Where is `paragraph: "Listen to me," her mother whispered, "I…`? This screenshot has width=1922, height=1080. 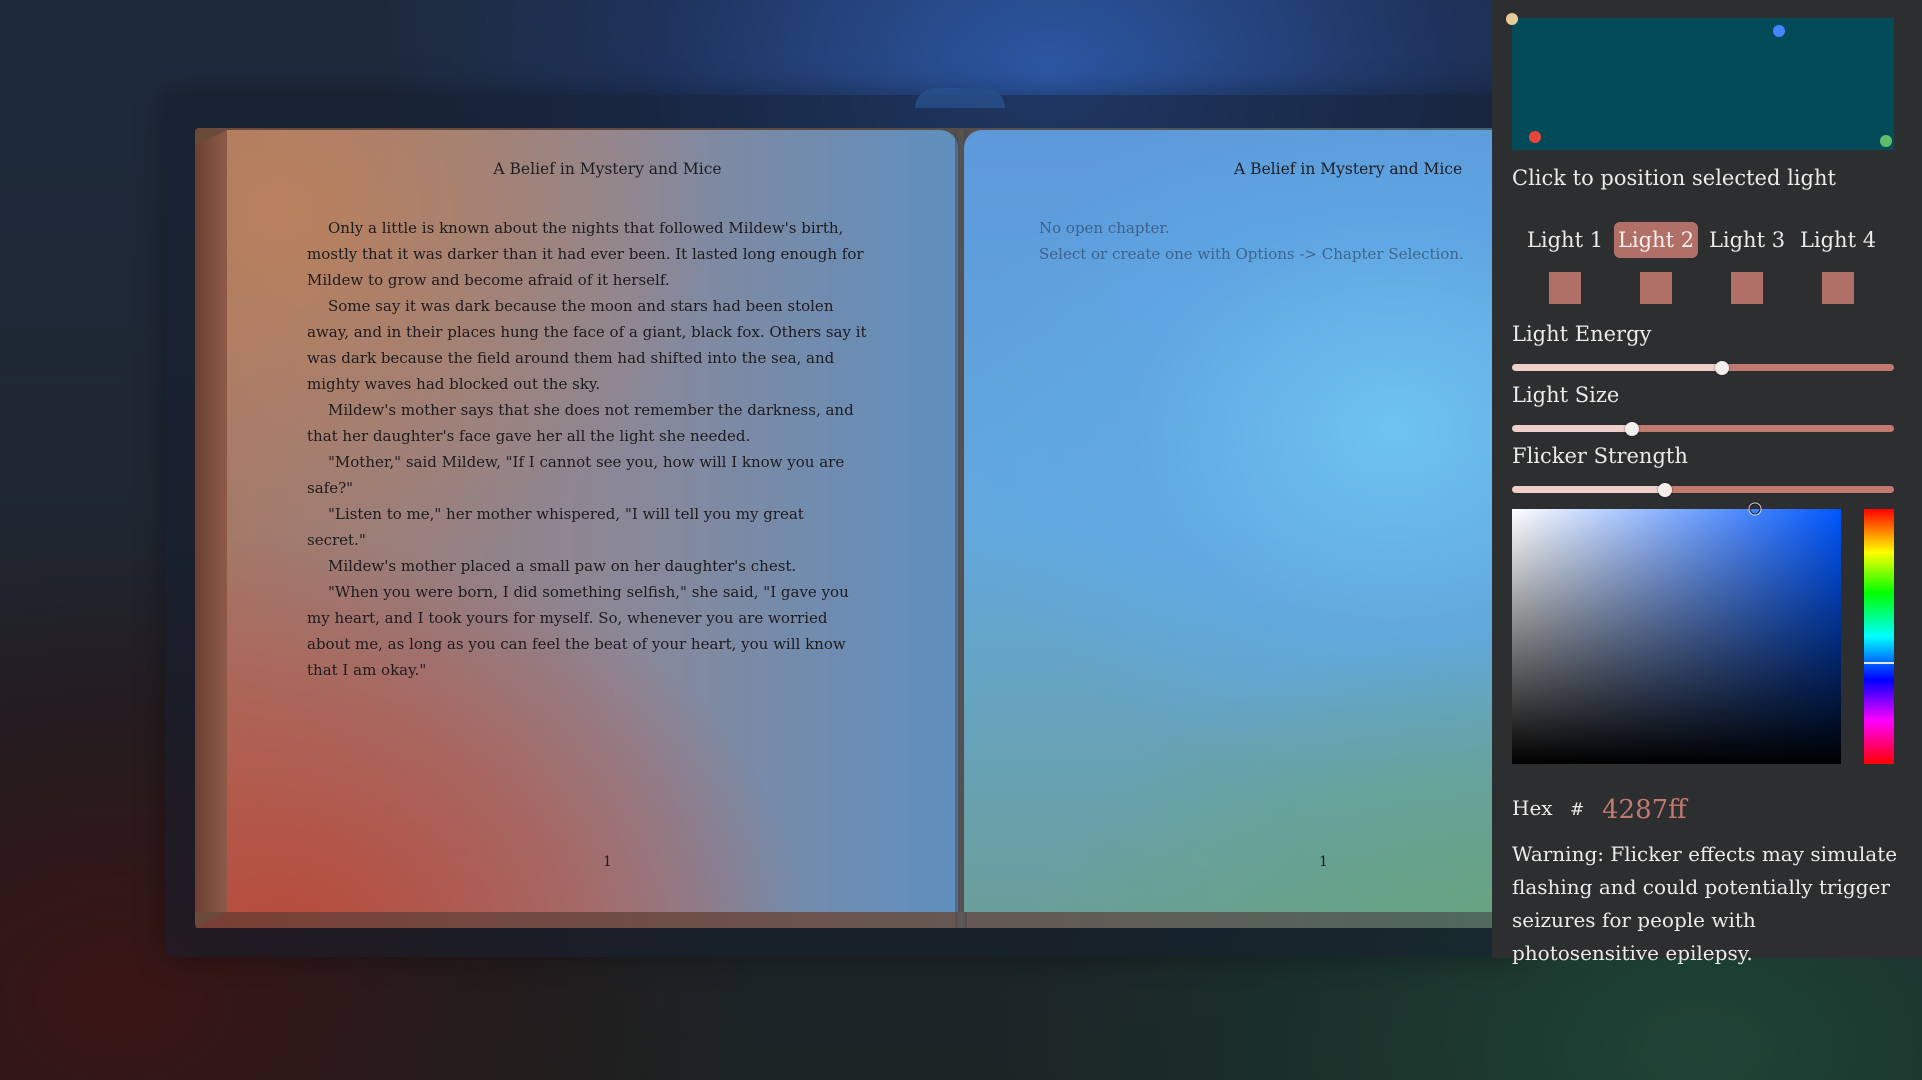 paragraph: "Listen to me," her mother whispered, "I… is located at coordinates (555, 527).